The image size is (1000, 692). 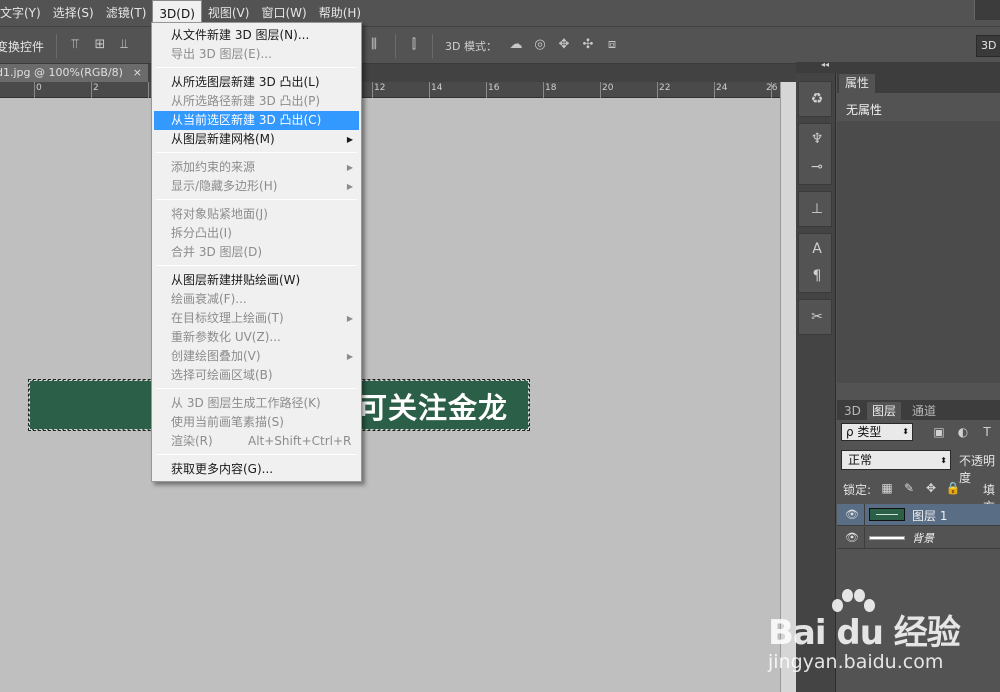 I want to click on history-icon: ♻, so click(x=817, y=99).